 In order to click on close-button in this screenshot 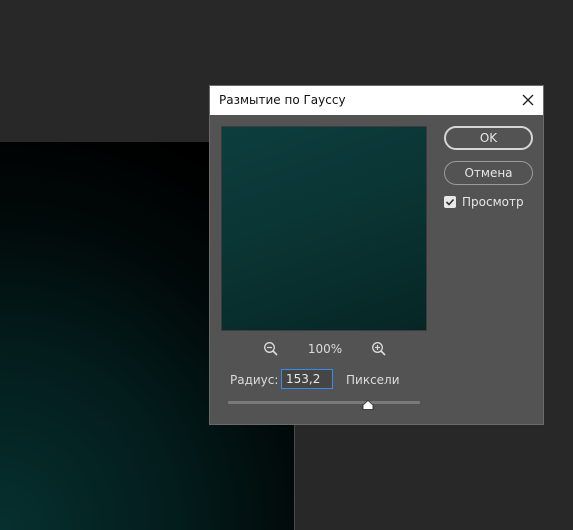, I will do `click(528, 100)`.